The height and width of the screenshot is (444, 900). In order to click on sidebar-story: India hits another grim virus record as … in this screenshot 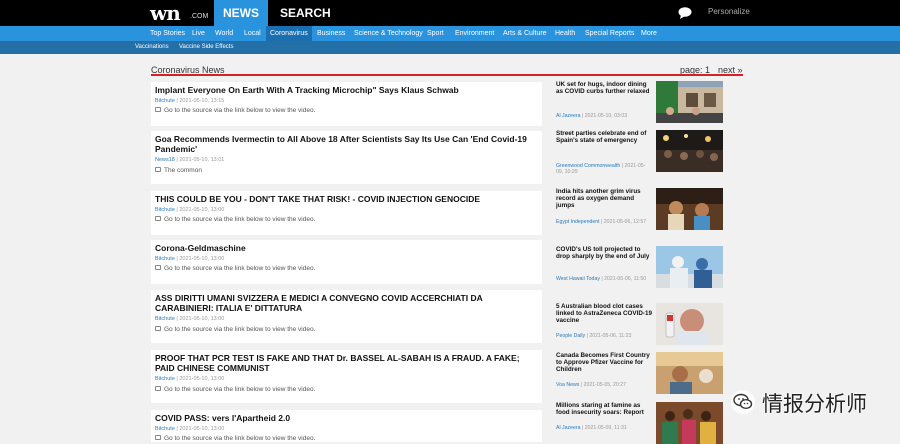, I will do `click(638, 209)`.